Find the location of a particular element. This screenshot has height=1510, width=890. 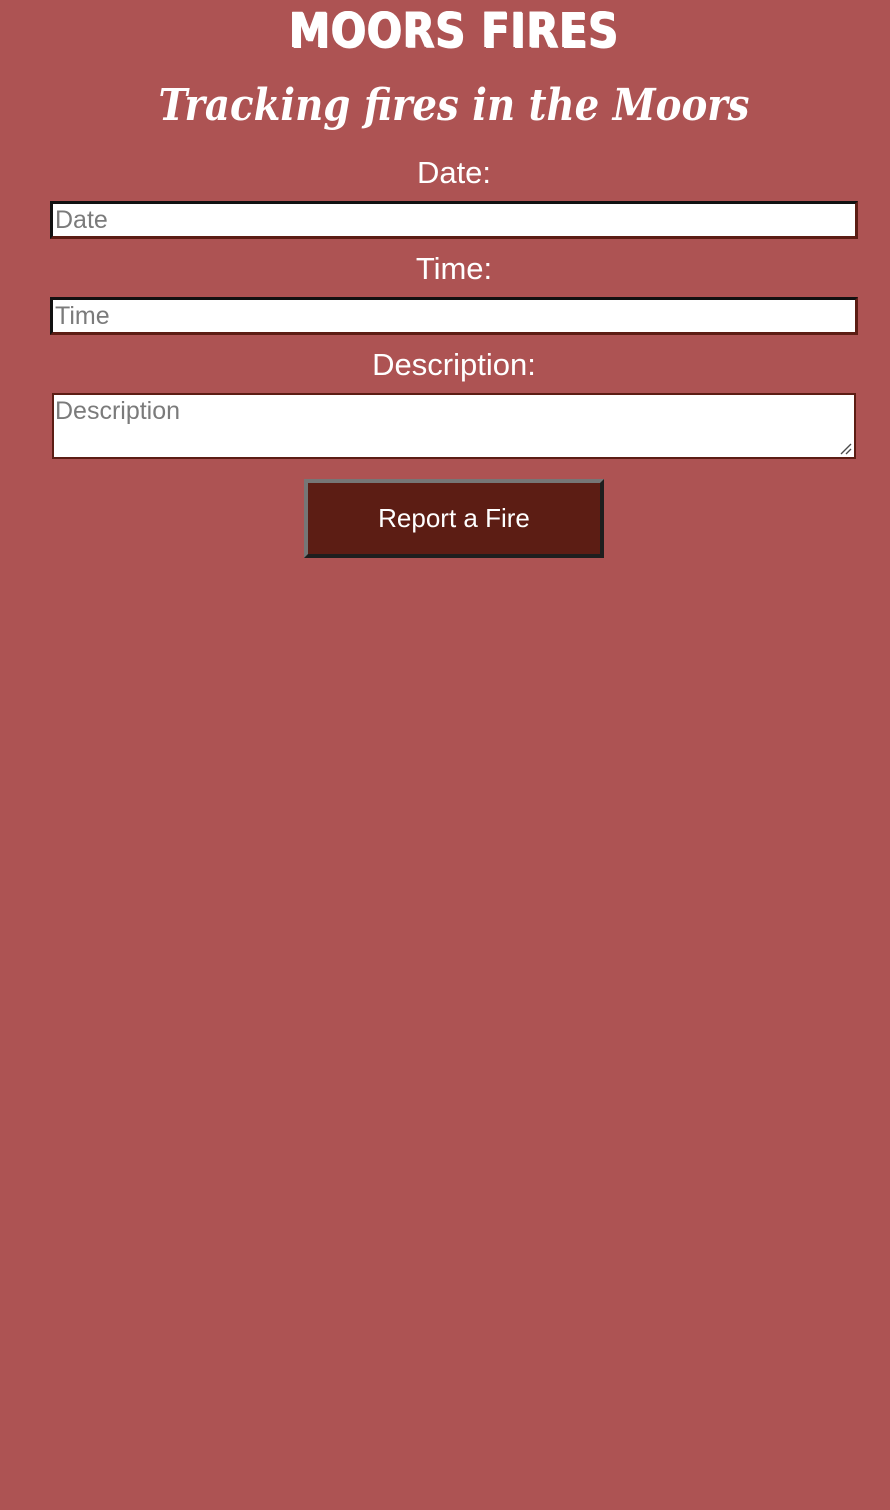

description-textarea is located at coordinates (454, 426).